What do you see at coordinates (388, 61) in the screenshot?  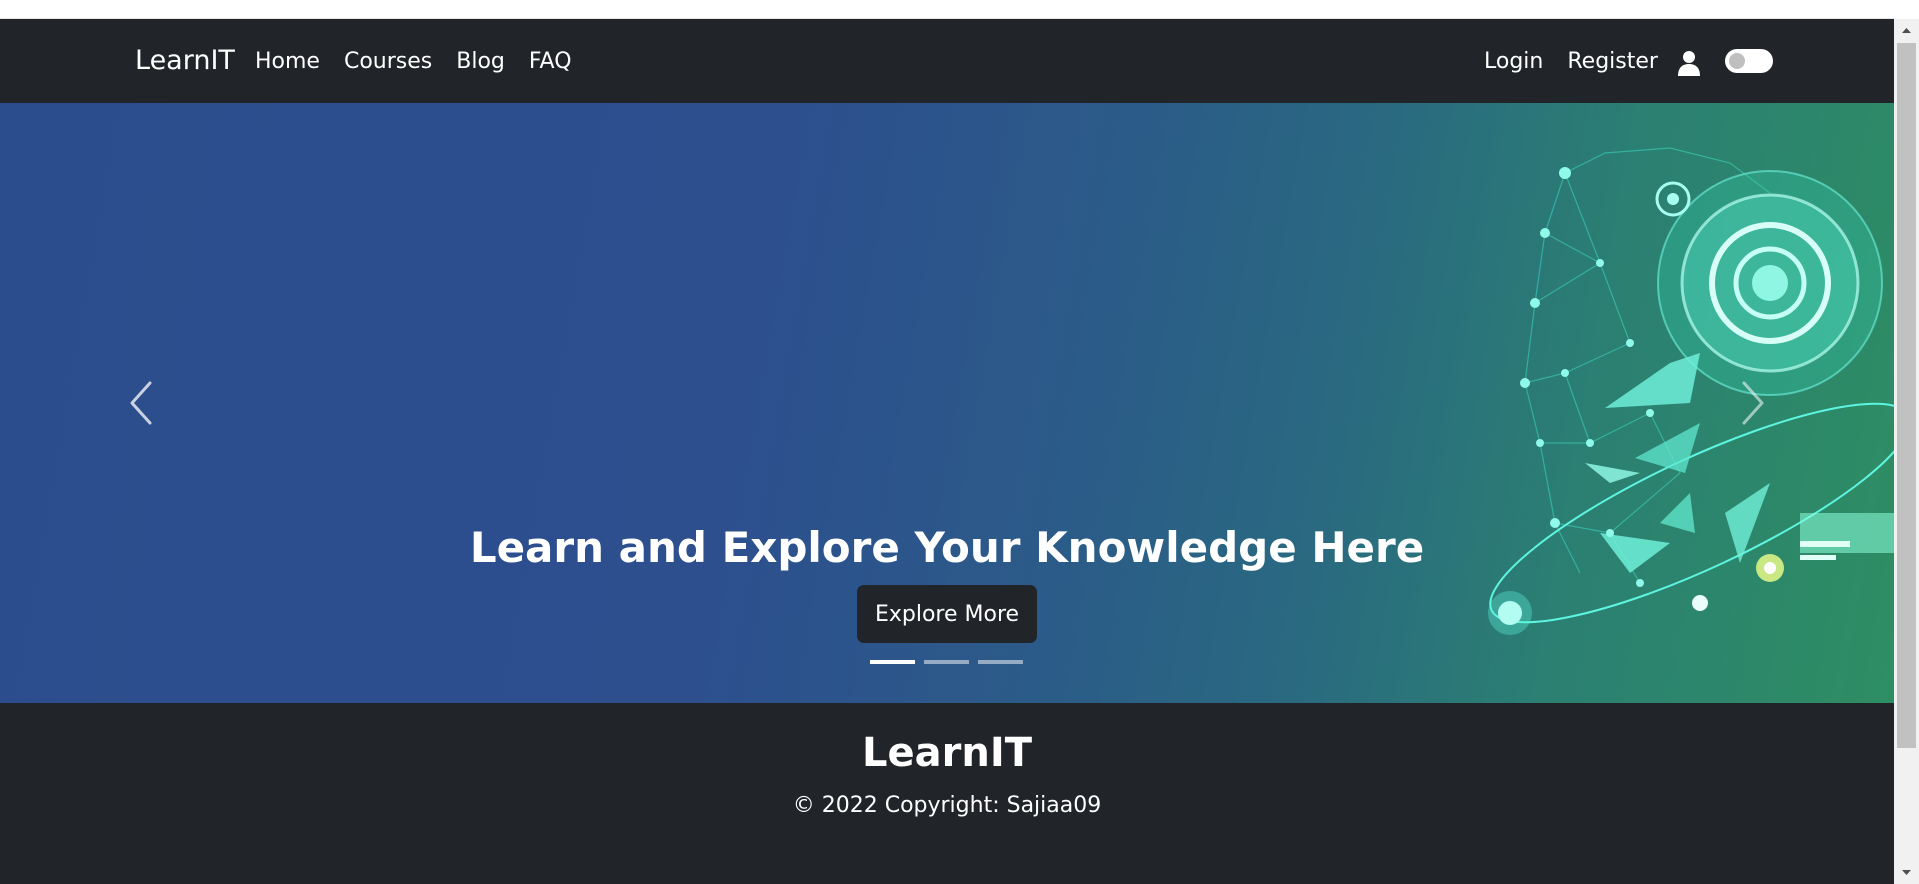 I see `nav-link-courses: Courses` at bounding box center [388, 61].